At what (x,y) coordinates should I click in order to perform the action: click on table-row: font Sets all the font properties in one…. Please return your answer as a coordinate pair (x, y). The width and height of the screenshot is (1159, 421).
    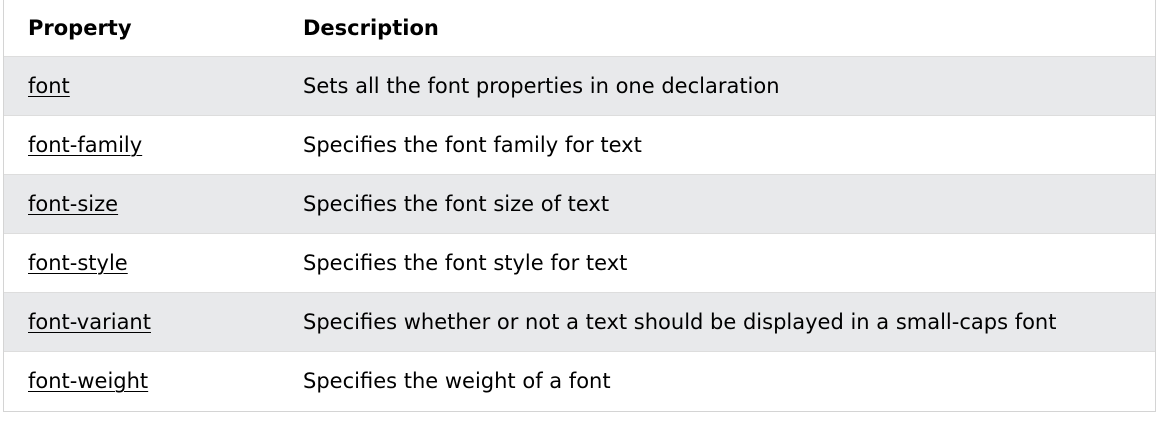
    Looking at the image, I should click on (579, 85).